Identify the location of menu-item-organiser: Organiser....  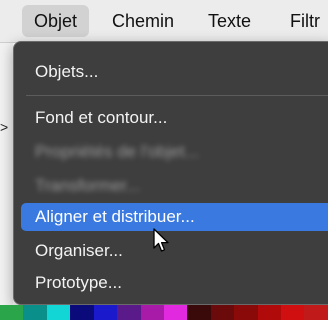
(174, 251).